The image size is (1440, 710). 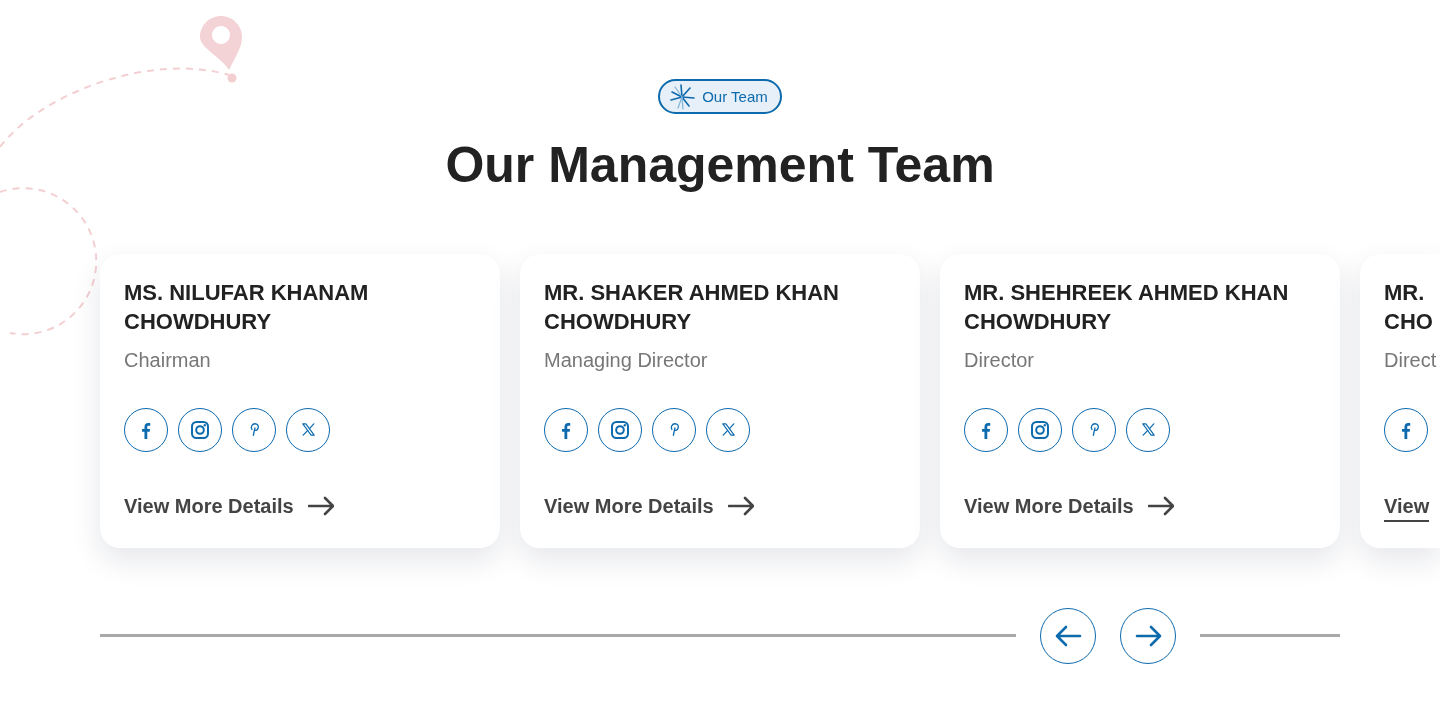 What do you see at coordinates (221, 43) in the screenshot?
I see `map-pin-icon` at bounding box center [221, 43].